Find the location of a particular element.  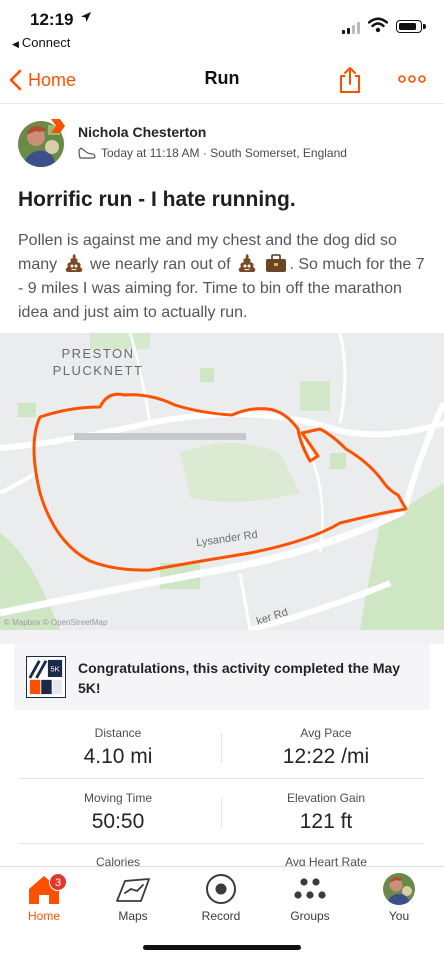

tab-groups: Groups is located at coordinates (310, 897).